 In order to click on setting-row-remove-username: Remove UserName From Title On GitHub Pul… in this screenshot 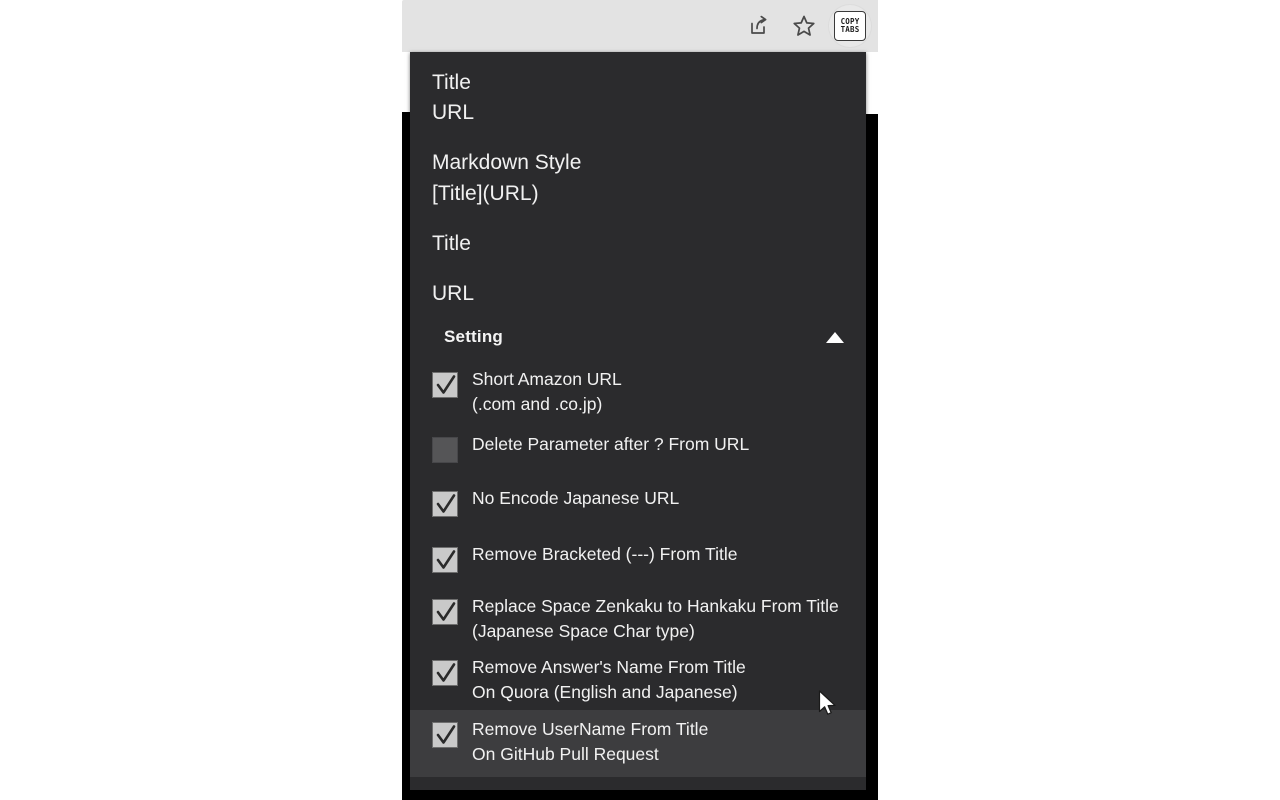, I will do `click(638, 744)`.